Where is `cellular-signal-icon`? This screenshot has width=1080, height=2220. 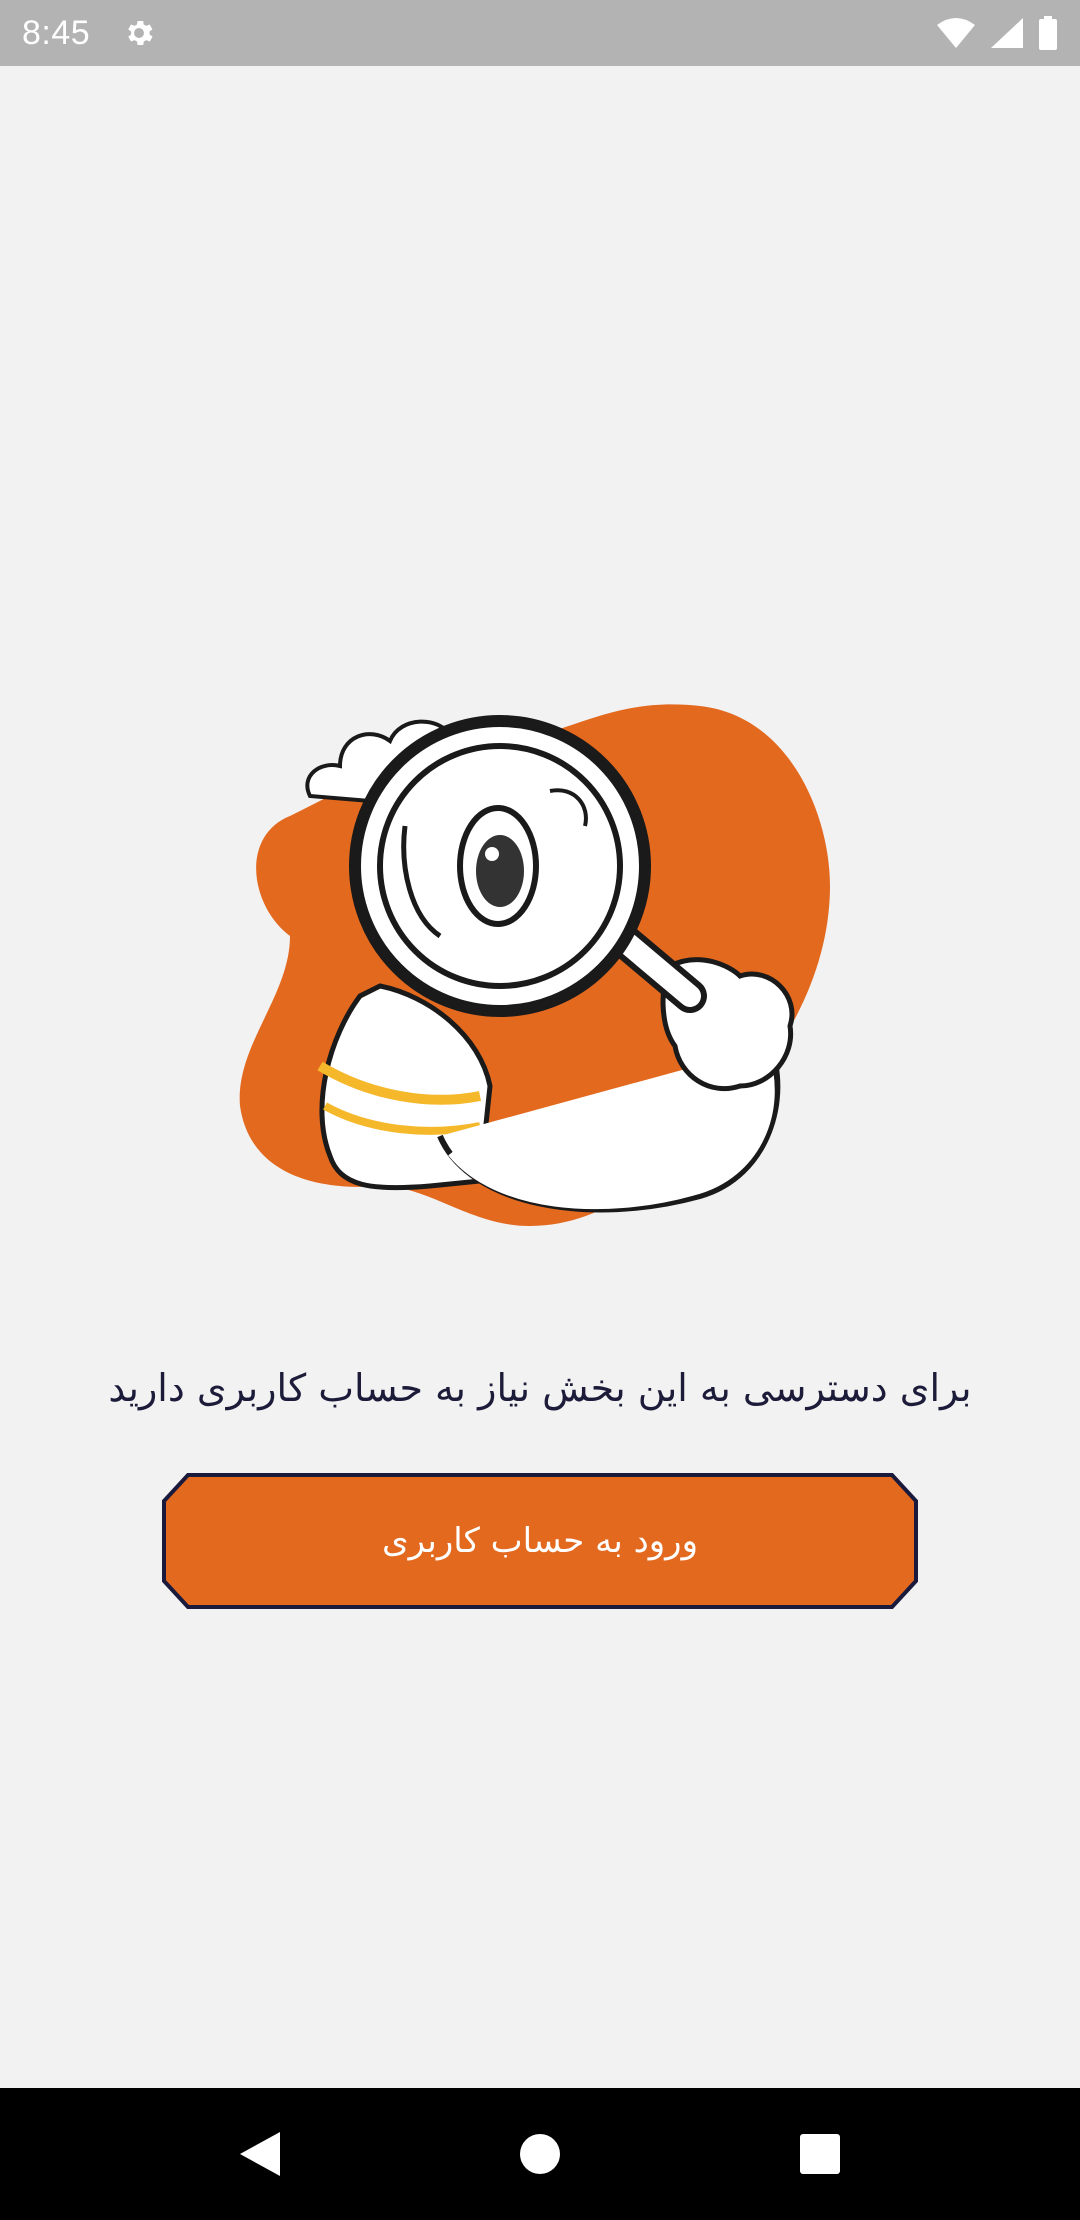
cellular-signal-icon is located at coordinates (1007, 33).